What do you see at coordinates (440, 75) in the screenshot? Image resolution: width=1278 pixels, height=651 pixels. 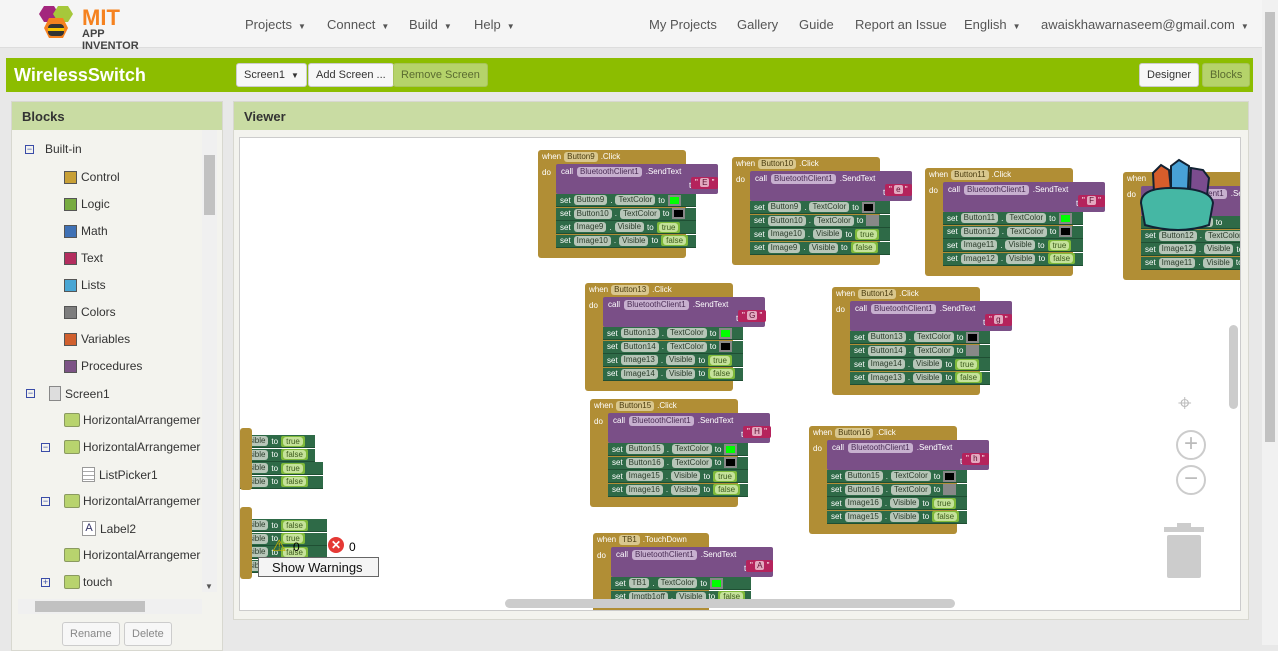 I see `remove-screen-button: Remove Screen` at bounding box center [440, 75].